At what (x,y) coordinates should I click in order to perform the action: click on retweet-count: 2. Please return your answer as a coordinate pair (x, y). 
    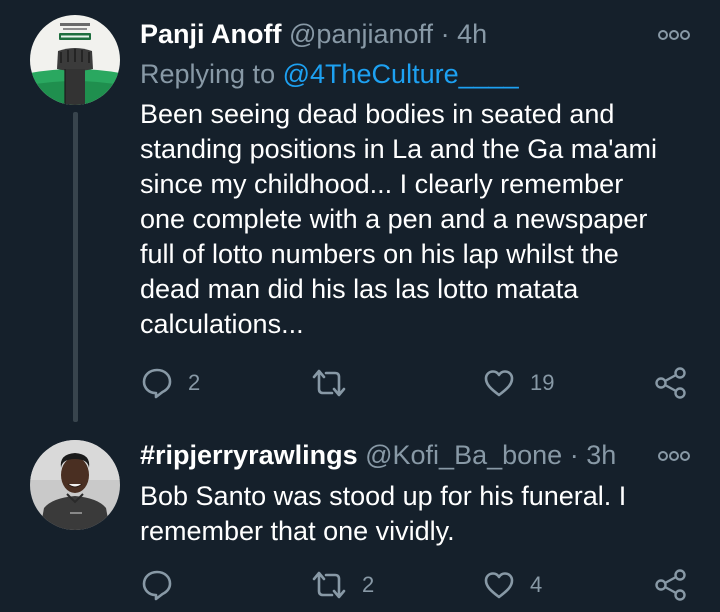
    Looking at the image, I should click on (368, 584).